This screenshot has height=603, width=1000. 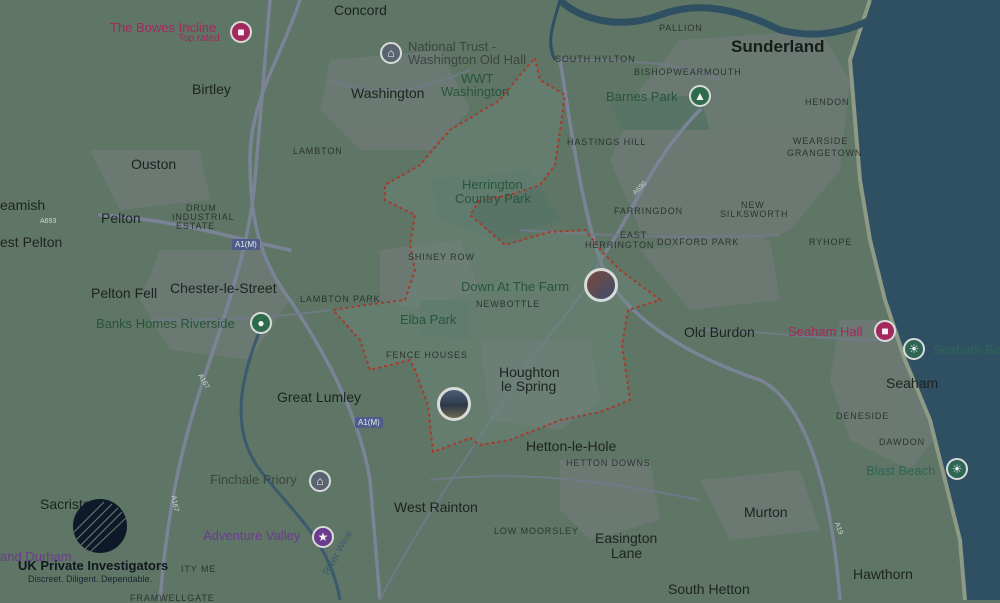 What do you see at coordinates (595, 59) in the screenshot?
I see `place-south-hylton: SOUTH HYLTON` at bounding box center [595, 59].